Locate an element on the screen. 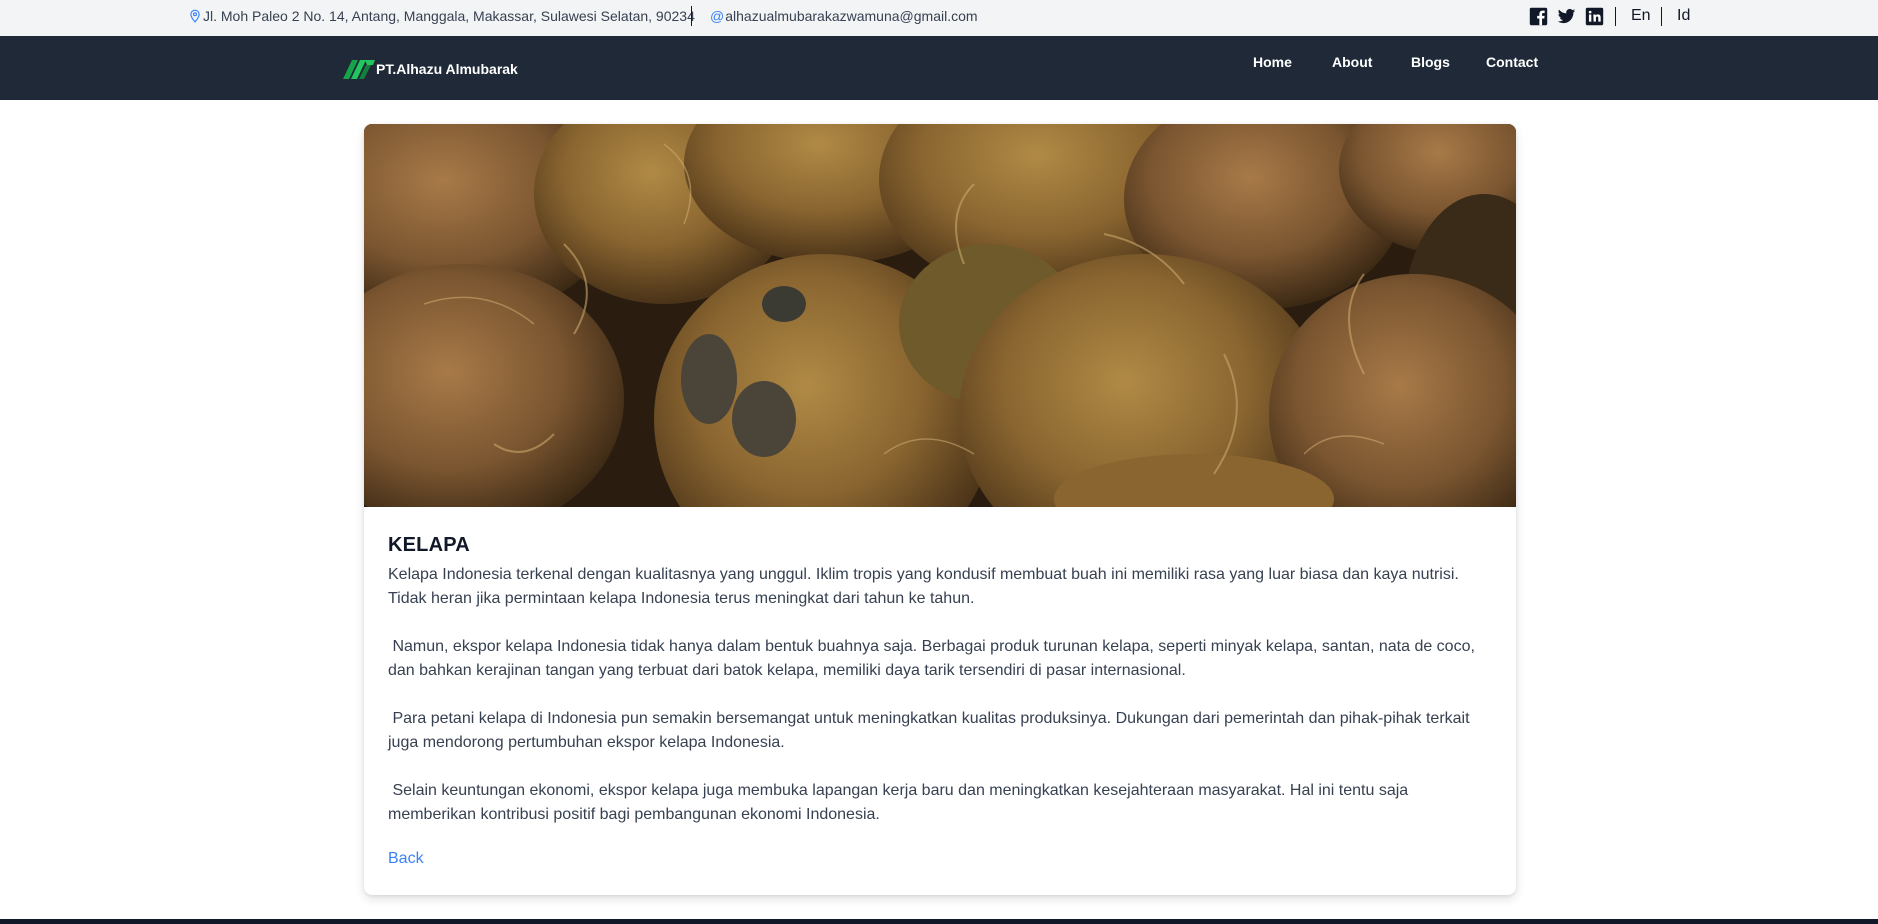 The height and width of the screenshot is (924, 1878). email: @ alhazualmubarakazwamuna@gmail.com is located at coordinates (844, 16).